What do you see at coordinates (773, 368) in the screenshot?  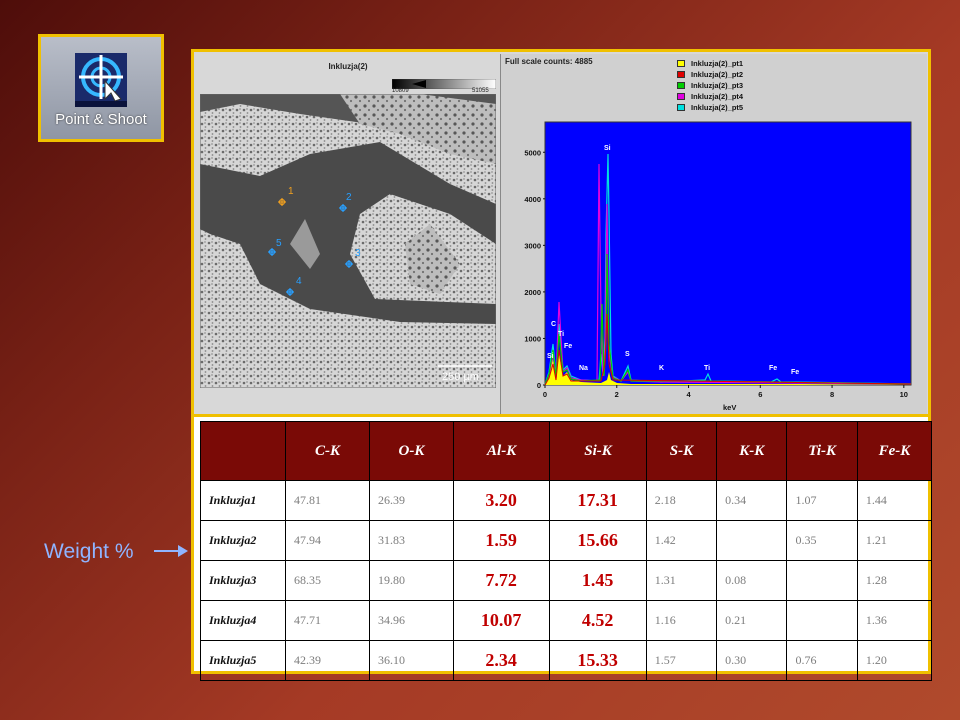 I see `peak-label-fe: Fe` at bounding box center [773, 368].